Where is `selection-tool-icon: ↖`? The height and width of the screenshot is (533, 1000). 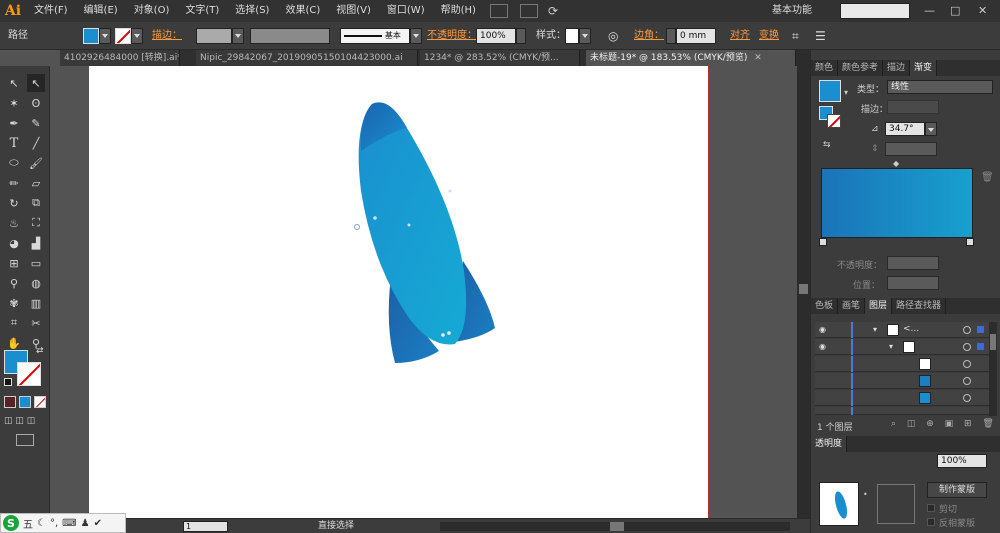 selection-tool-icon: ↖ is located at coordinates (14, 83).